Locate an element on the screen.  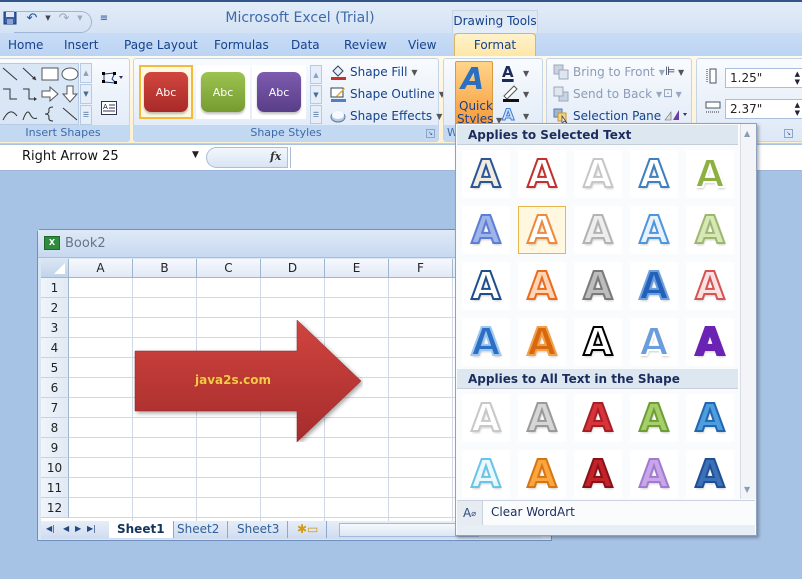
align-icon: ⊫ ▼ is located at coordinates (674, 71).